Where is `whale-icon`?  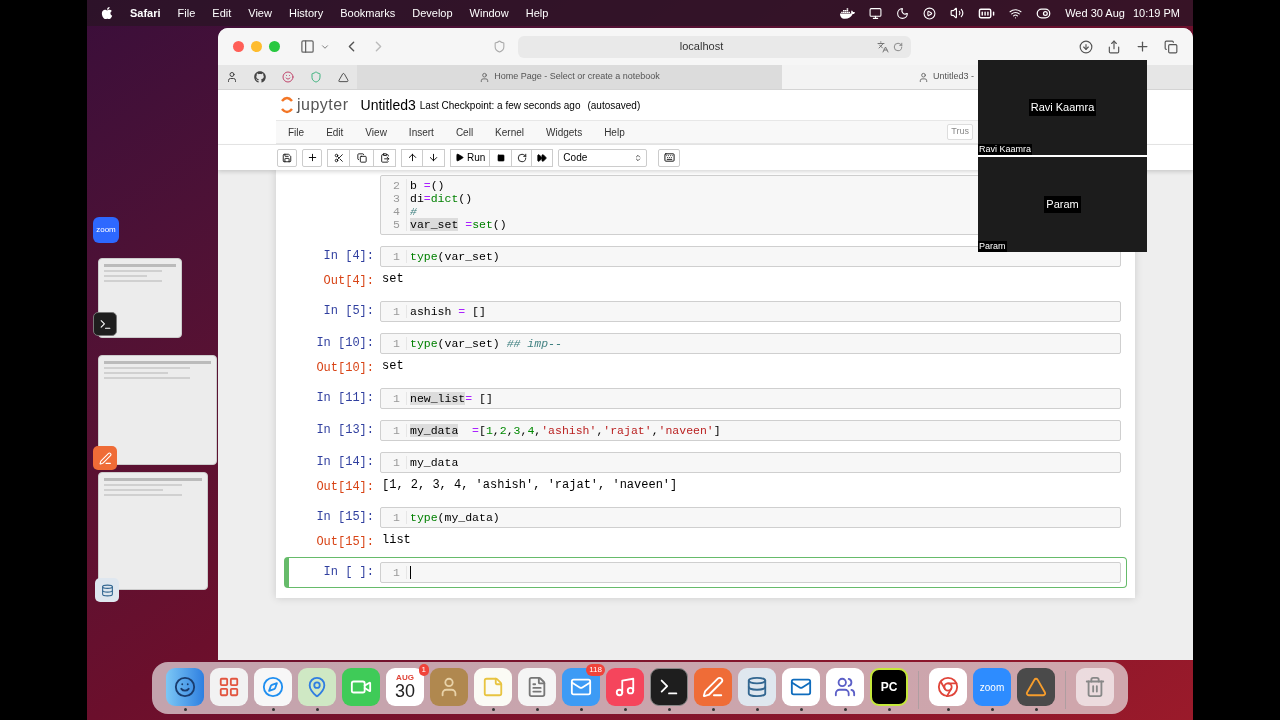 whale-icon is located at coordinates (848, 13).